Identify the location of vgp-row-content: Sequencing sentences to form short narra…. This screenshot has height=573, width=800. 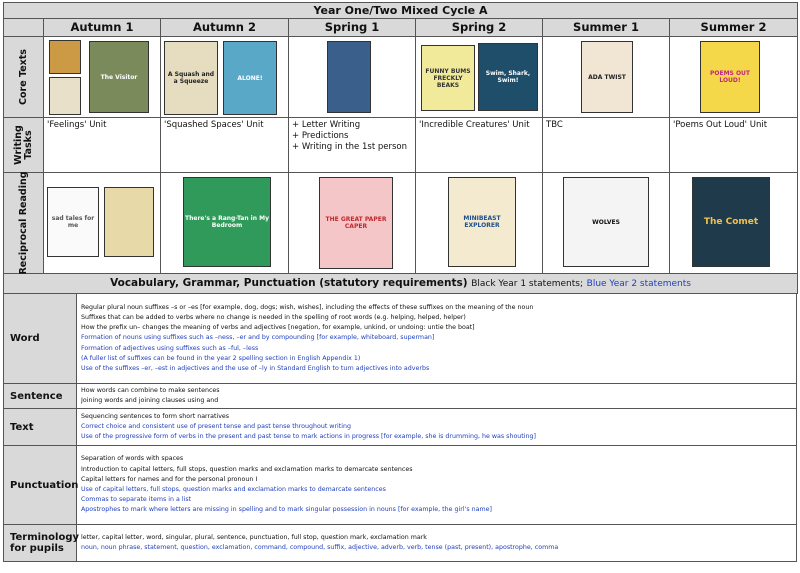
(436, 427).